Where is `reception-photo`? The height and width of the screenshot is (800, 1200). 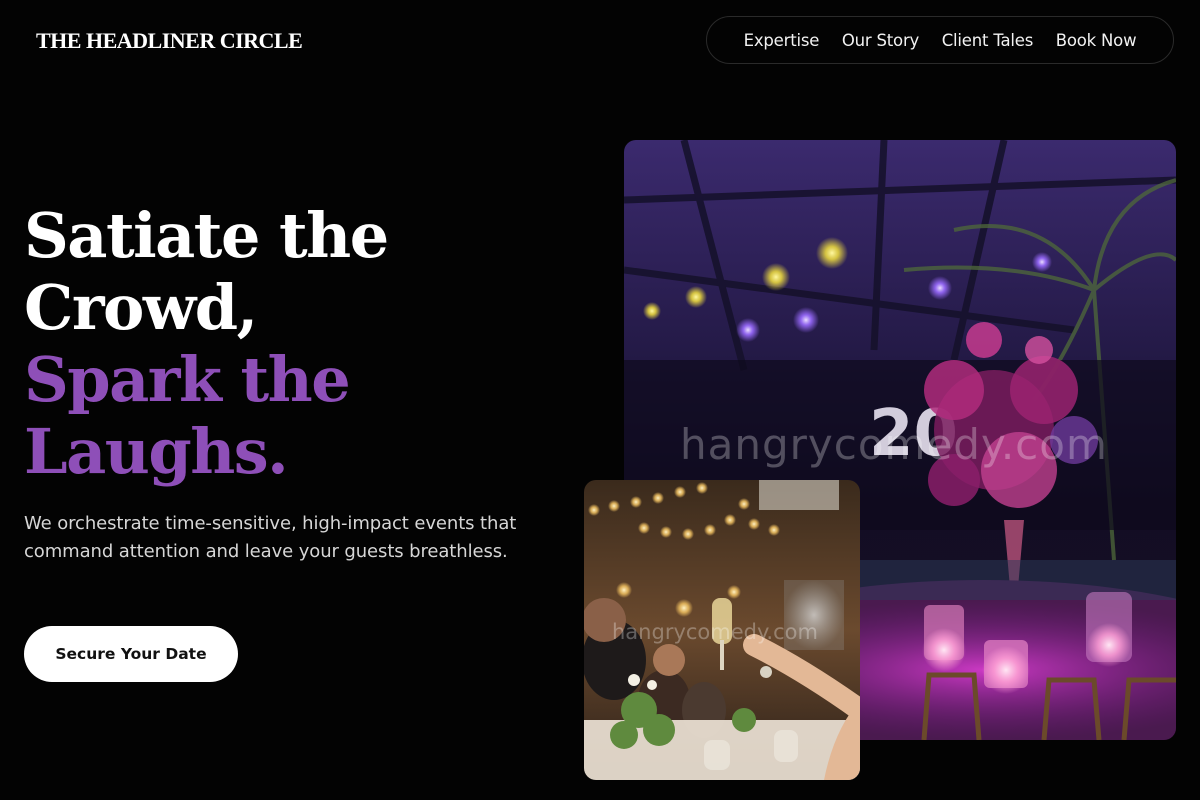
reception-photo is located at coordinates (722, 630).